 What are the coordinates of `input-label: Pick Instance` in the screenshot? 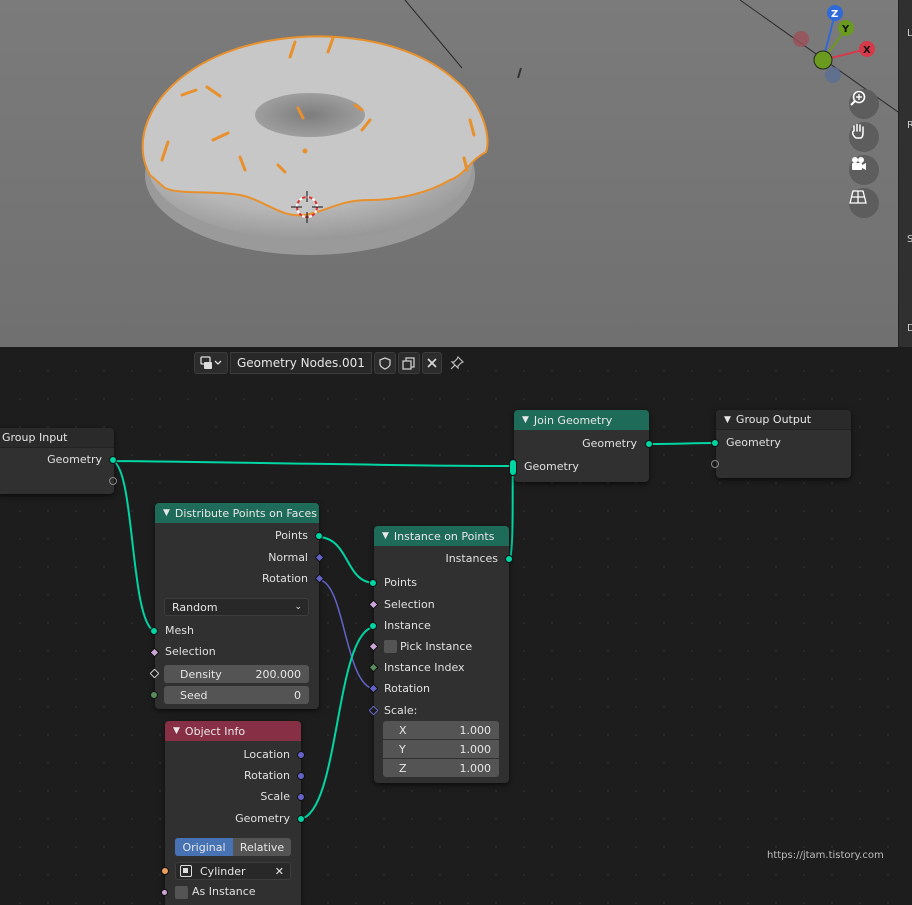 It's located at (436, 646).